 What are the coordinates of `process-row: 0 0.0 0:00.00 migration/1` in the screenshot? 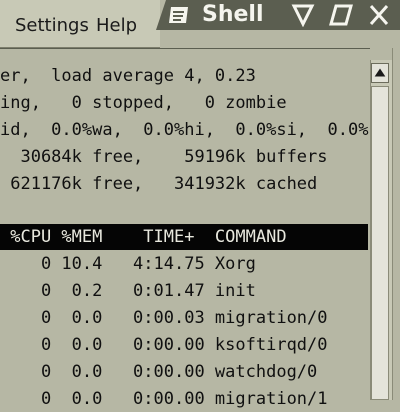 It's located at (164, 399).